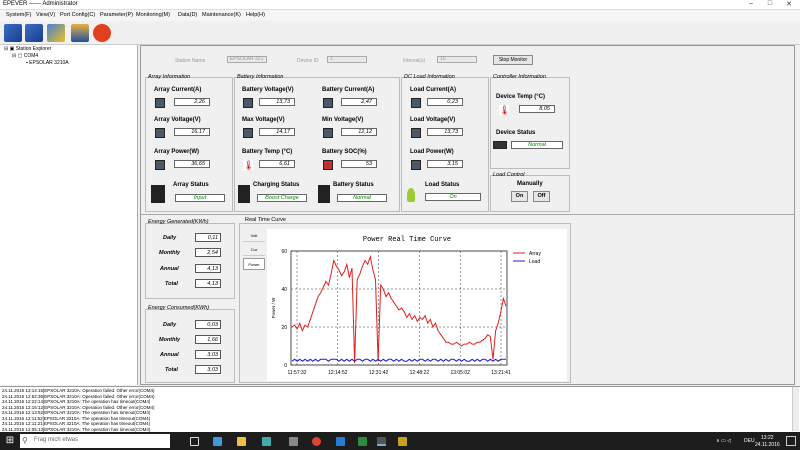  Describe the element at coordinates (255, 15) in the screenshot. I see `menu-help: Help(H)` at that location.